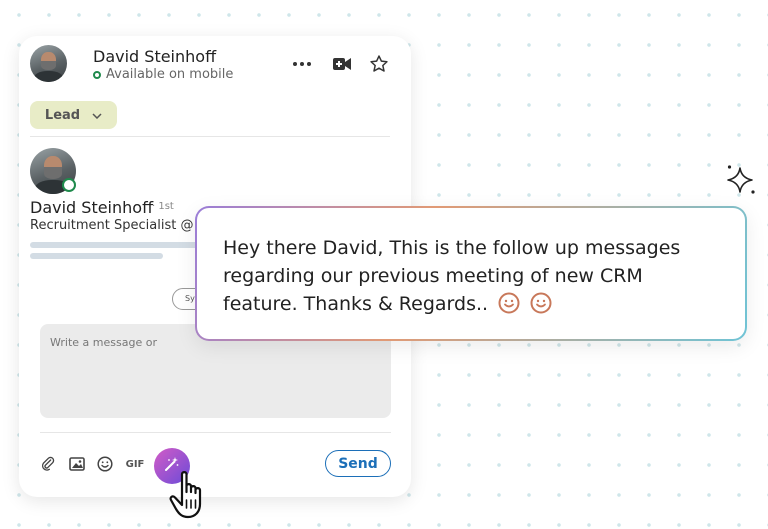 This screenshot has width=768, height=529. Describe the element at coordinates (379, 64) in the screenshot. I see `star-icon` at that location.